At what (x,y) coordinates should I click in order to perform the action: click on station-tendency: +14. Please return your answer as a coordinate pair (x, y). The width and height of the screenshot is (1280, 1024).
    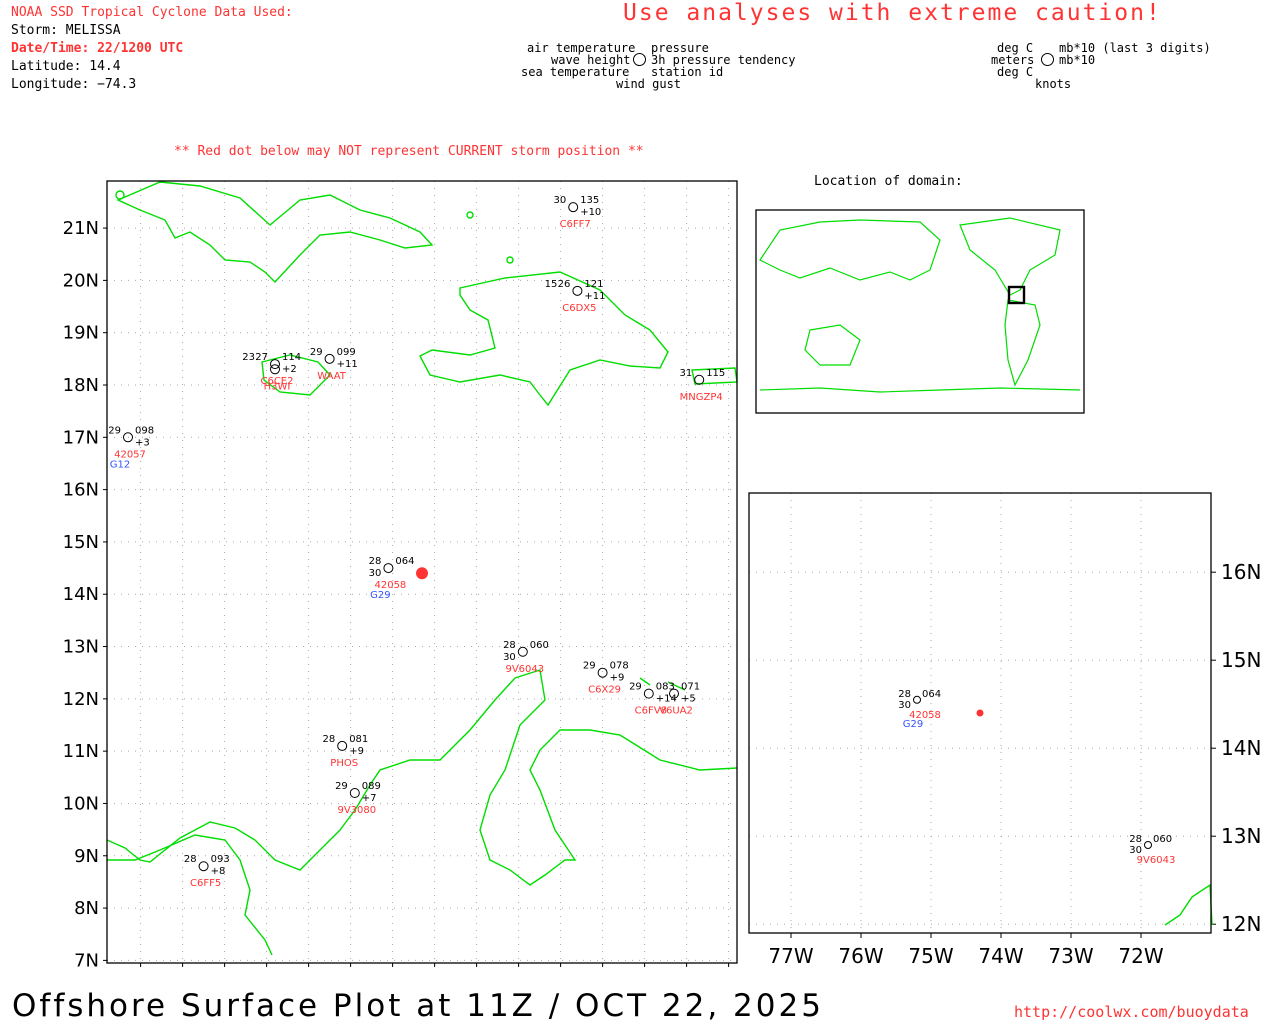
    Looking at the image, I should click on (666, 699).